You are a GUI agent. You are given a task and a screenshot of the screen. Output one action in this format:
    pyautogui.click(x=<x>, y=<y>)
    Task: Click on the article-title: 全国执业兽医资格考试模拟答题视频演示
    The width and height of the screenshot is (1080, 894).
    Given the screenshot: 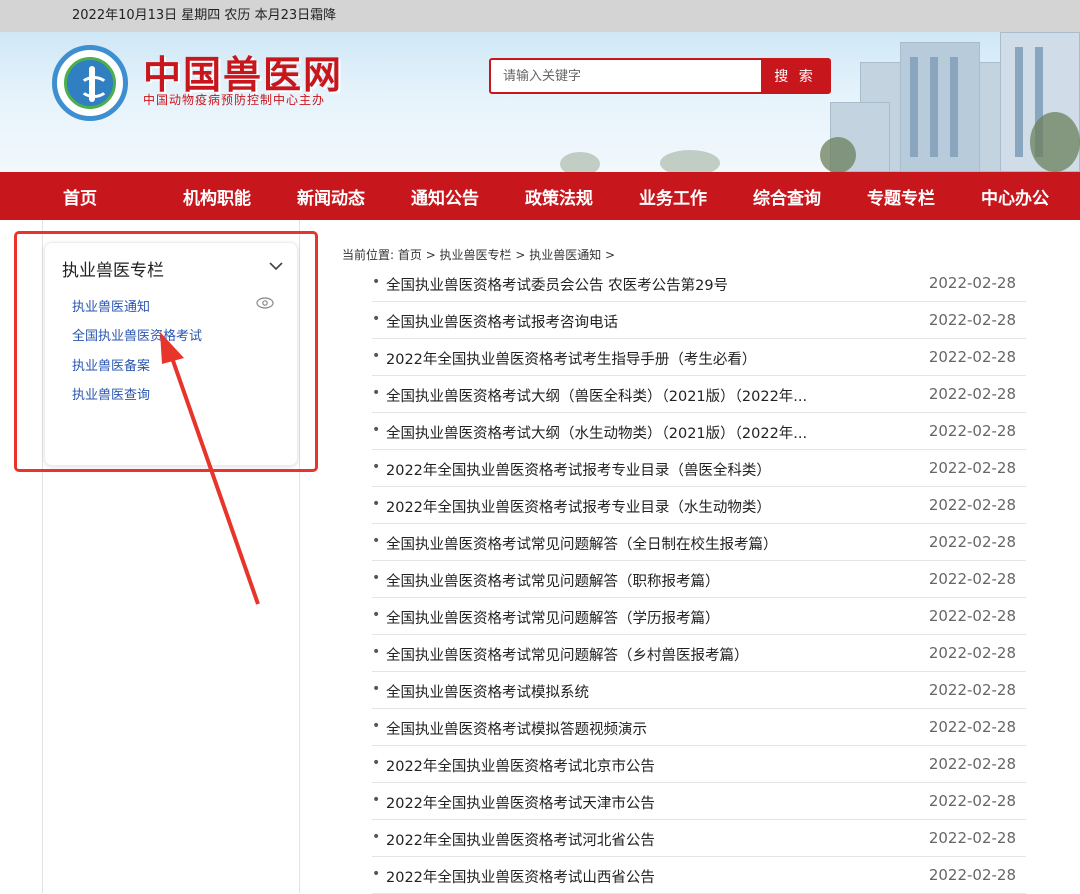 What is the action you would take?
    pyautogui.click(x=516, y=728)
    